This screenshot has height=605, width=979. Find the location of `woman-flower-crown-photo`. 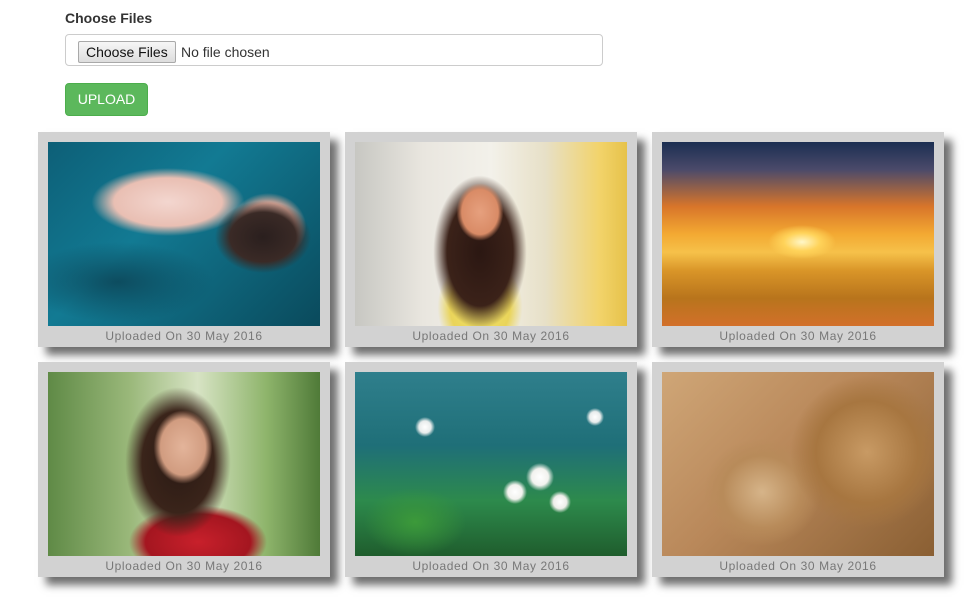

woman-flower-crown-photo is located at coordinates (491, 234).